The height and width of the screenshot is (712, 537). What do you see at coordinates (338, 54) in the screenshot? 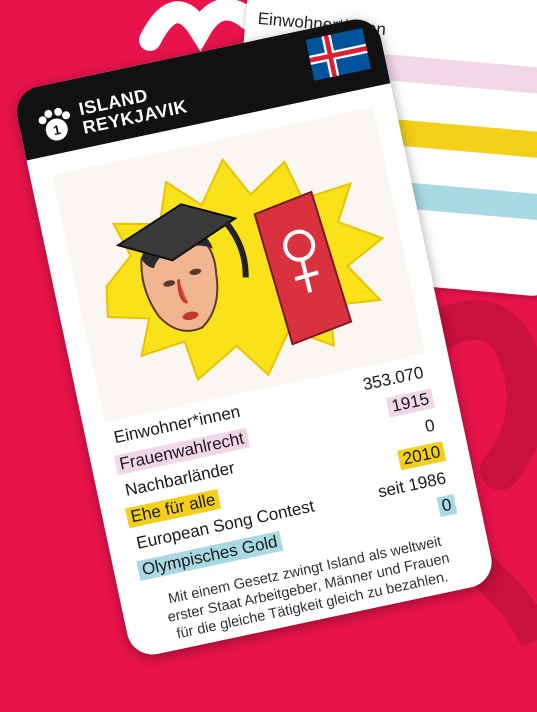
I see `iceland-flag-icon` at bounding box center [338, 54].